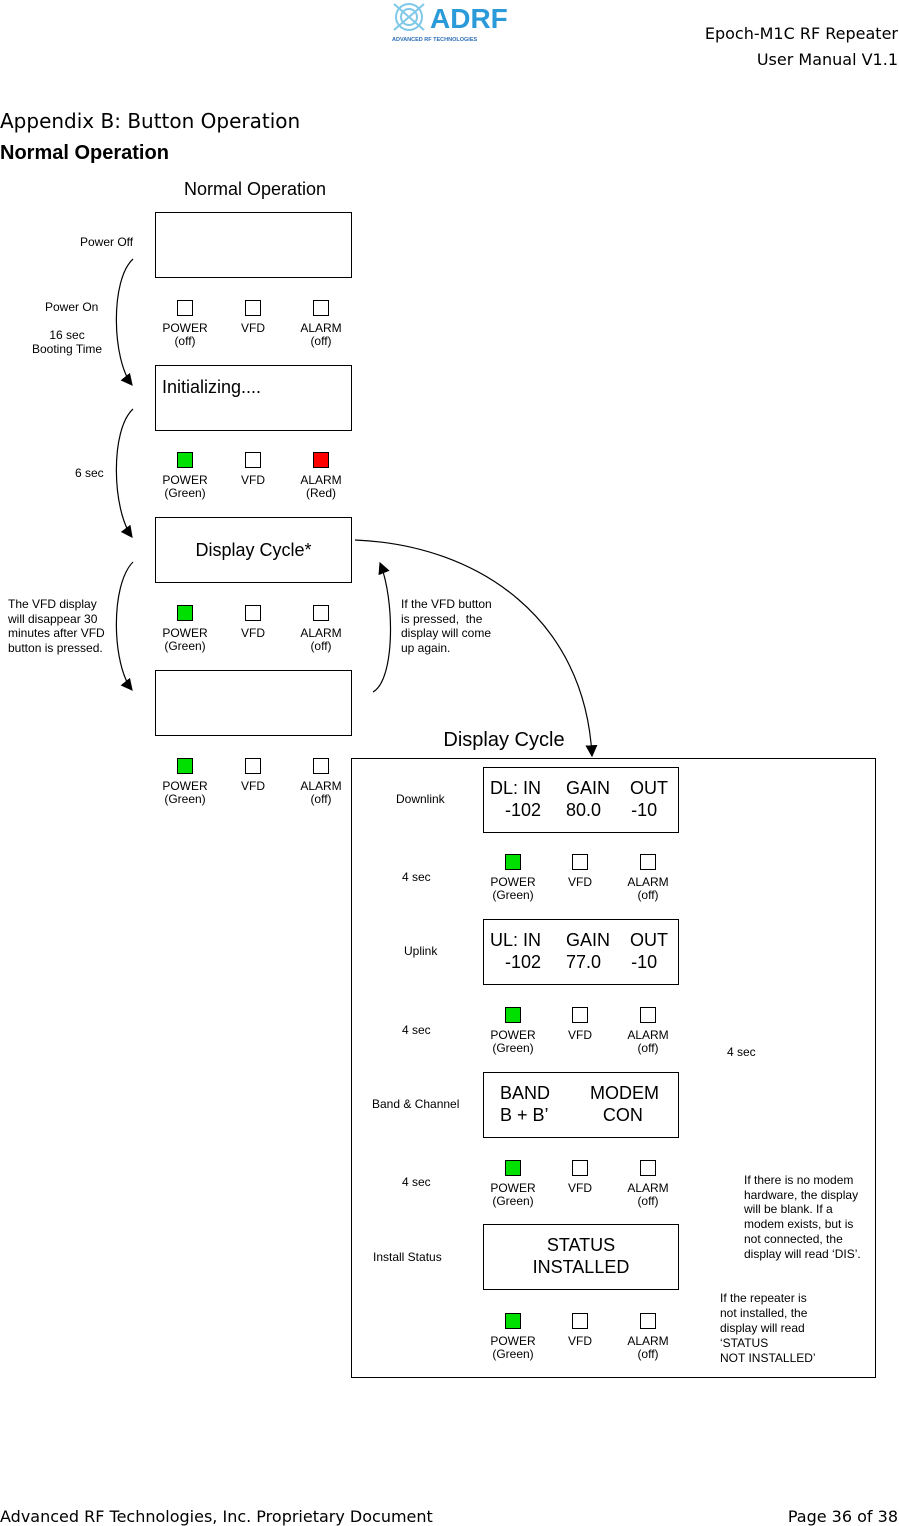 This screenshot has width=899, height=1526. I want to click on screen-line: DL: IN GAIN OUT, so click(579, 788).